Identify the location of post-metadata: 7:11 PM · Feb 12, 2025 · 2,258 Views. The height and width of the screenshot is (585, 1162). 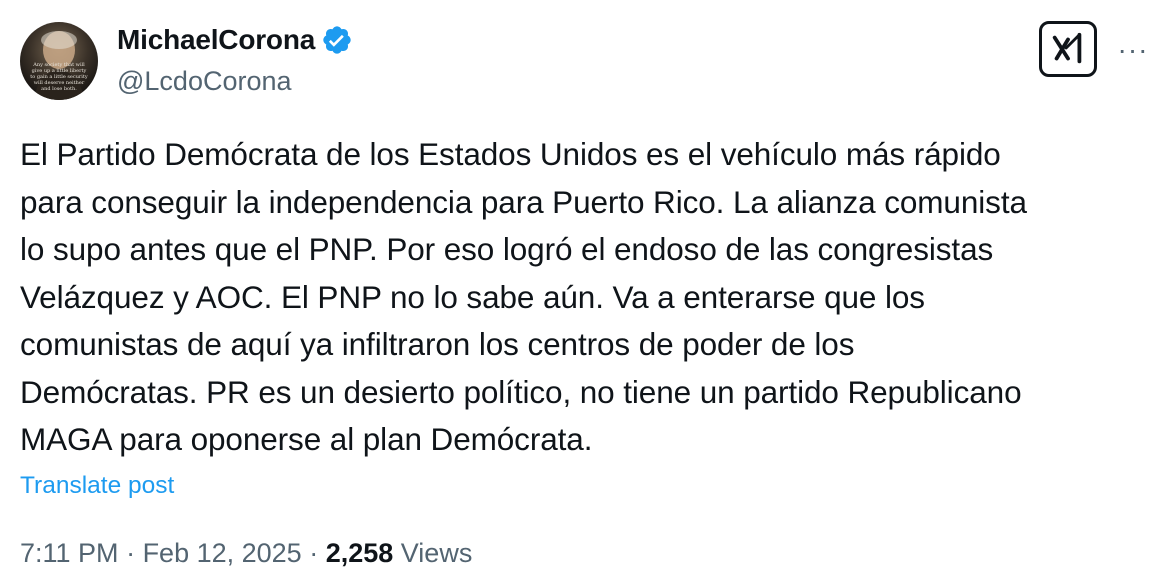
(246, 553).